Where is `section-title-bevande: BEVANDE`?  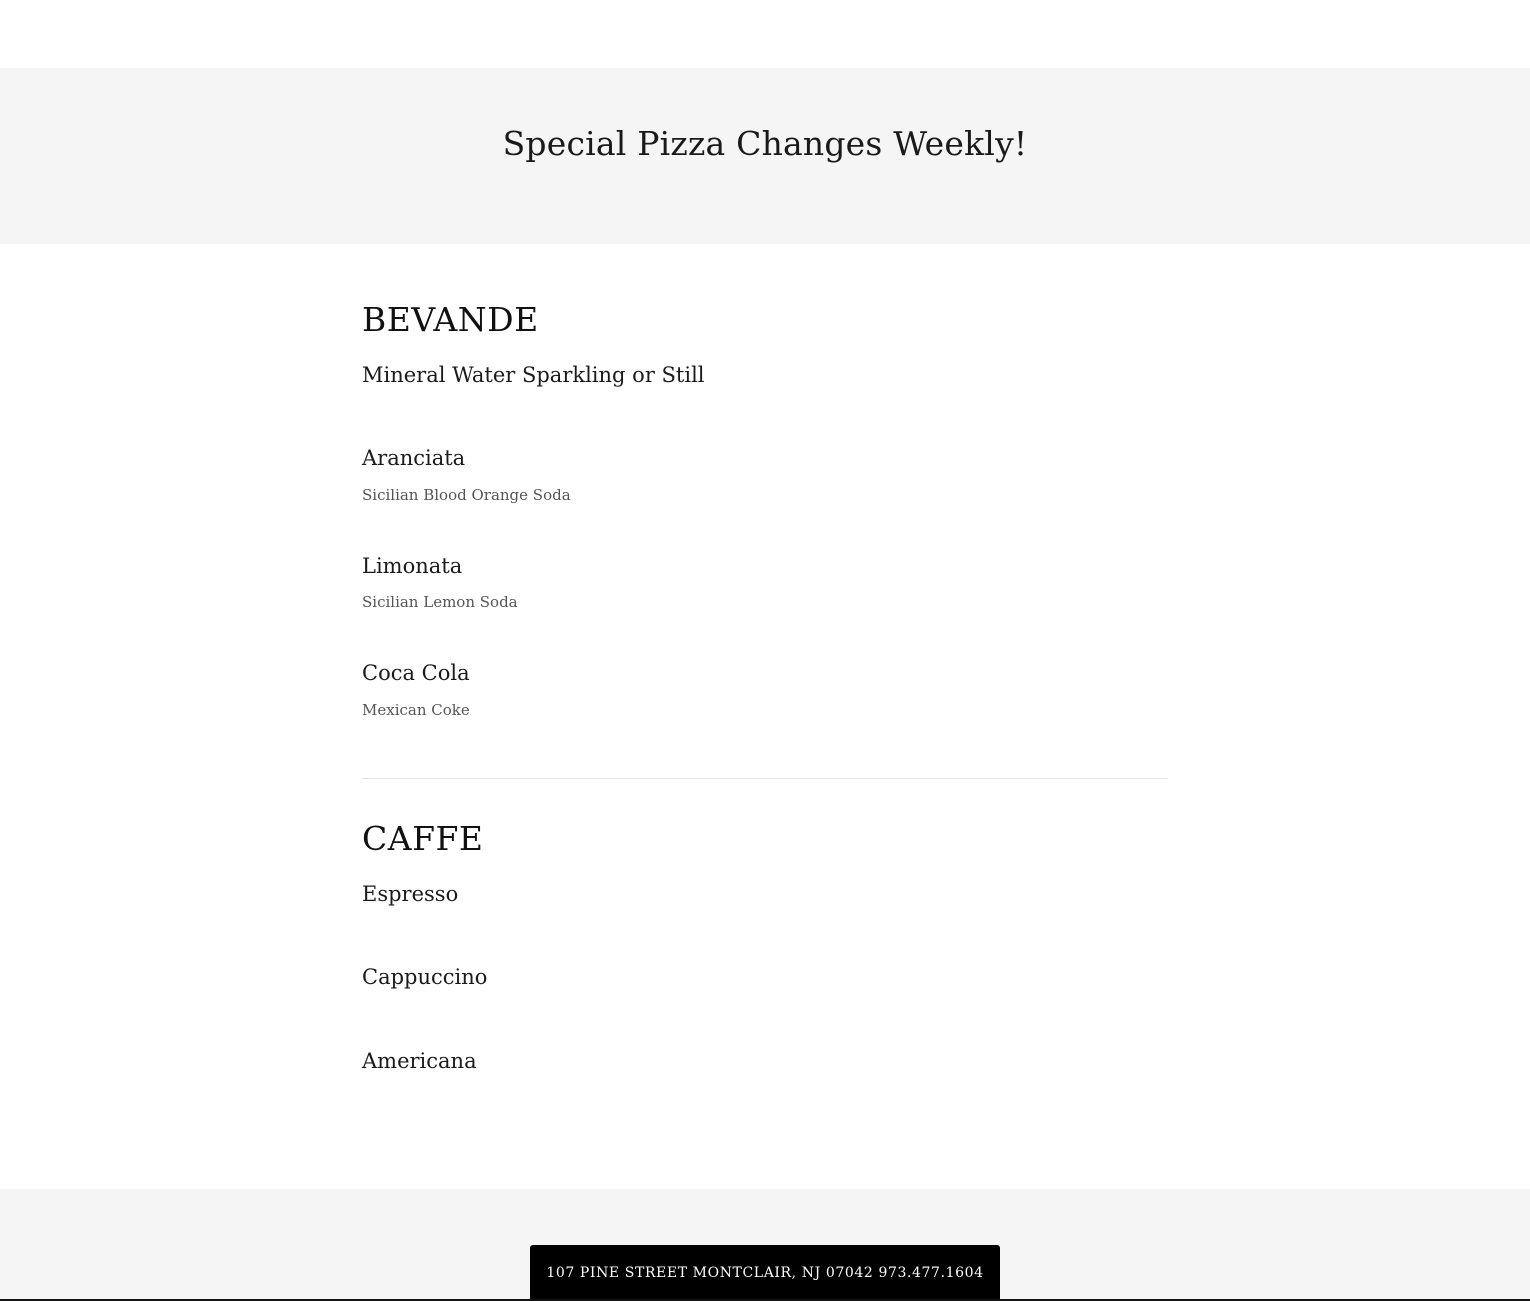 section-title-bevande: BEVANDE is located at coordinates (450, 319).